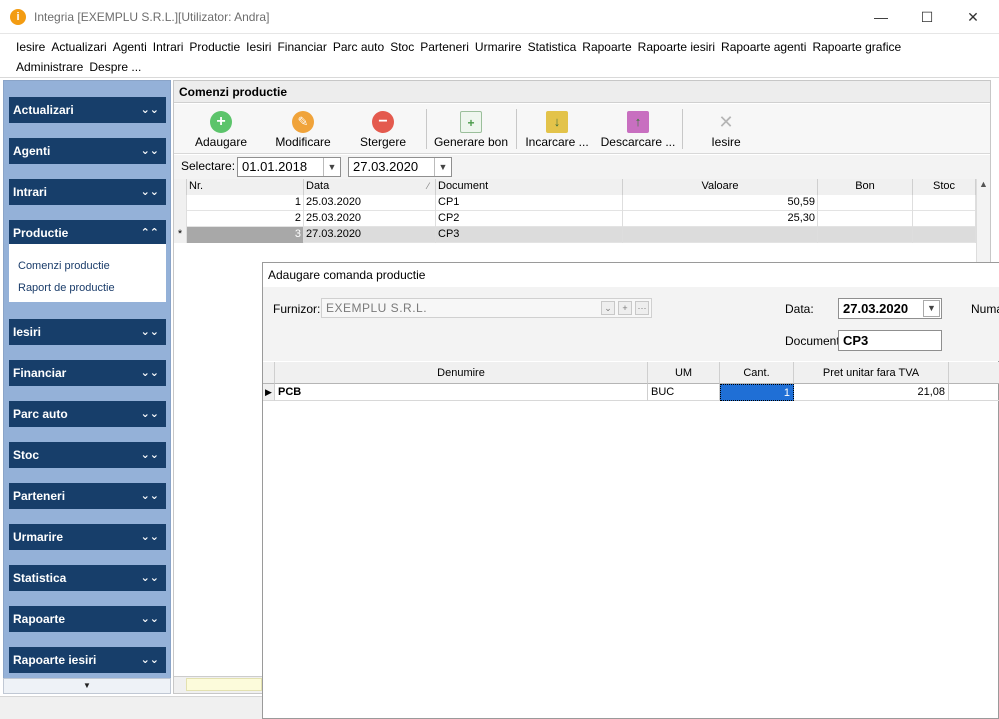 The image size is (999, 719). Describe the element at coordinates (871, 392) in the screenshot. I see `cell-pret: 21,08` at that location.